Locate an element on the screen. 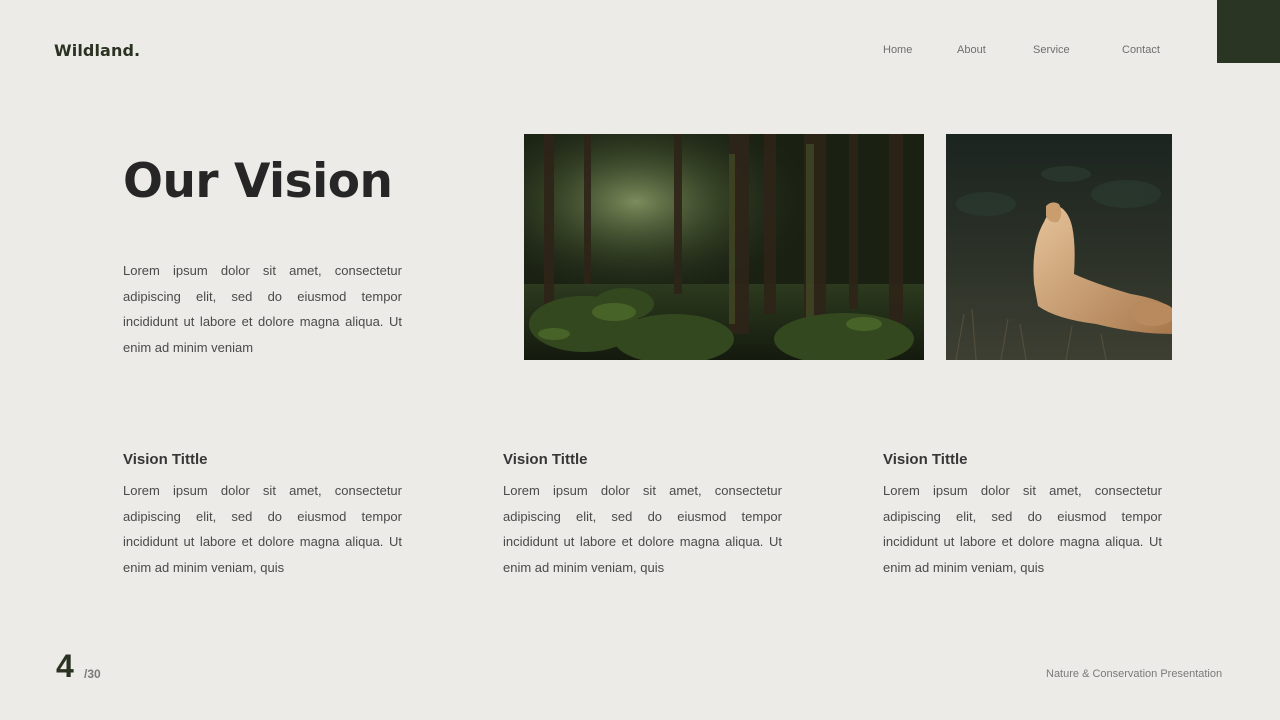 This screenshot has width=1280, height=720. lion-photo is located at coordinates (1059, 247).